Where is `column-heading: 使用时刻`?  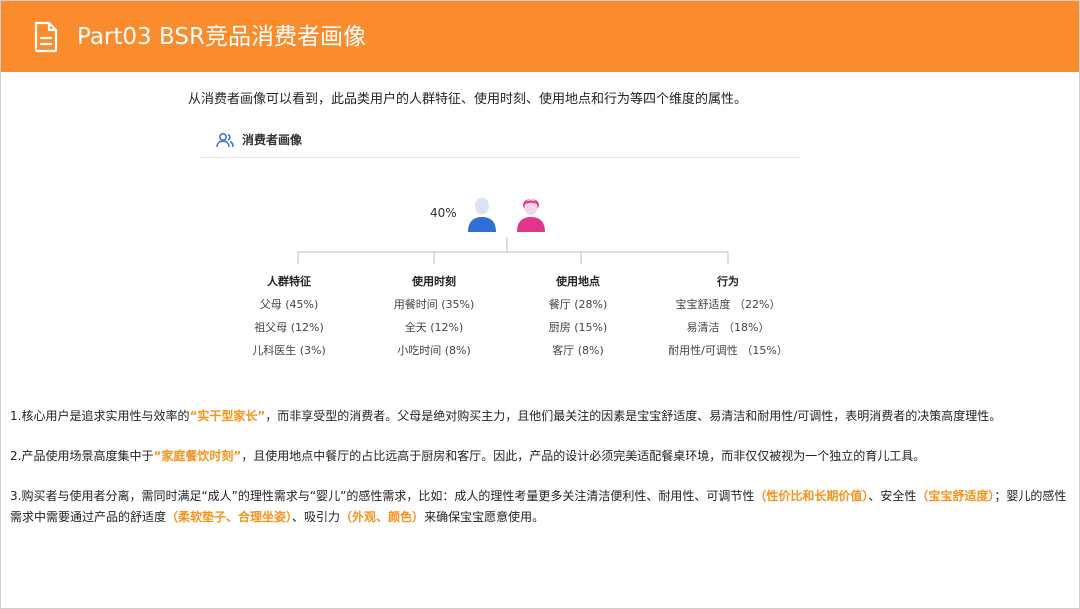 column-heading: 使用时刻 is located at coordinates (434, 281).